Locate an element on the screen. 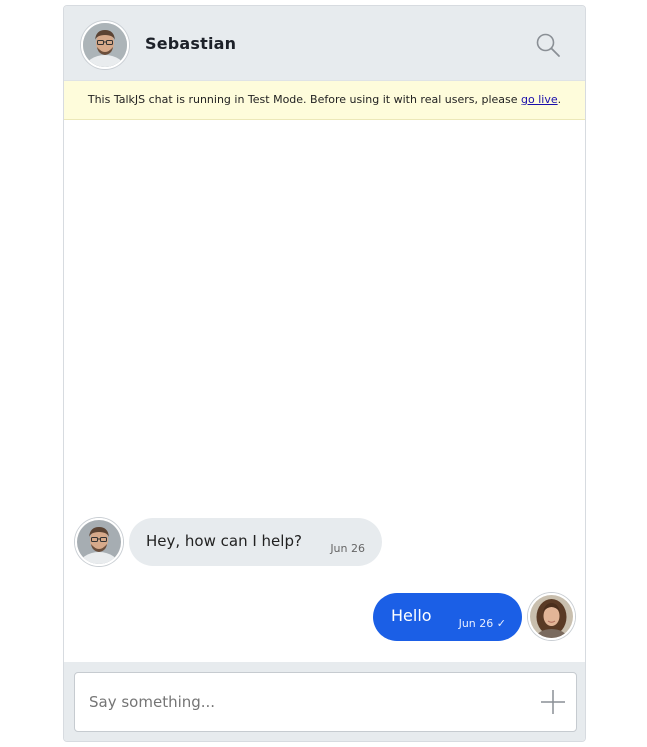 This screenshot has width=647, height=747. contact-avatar-image is located at coordinates (105, 45).